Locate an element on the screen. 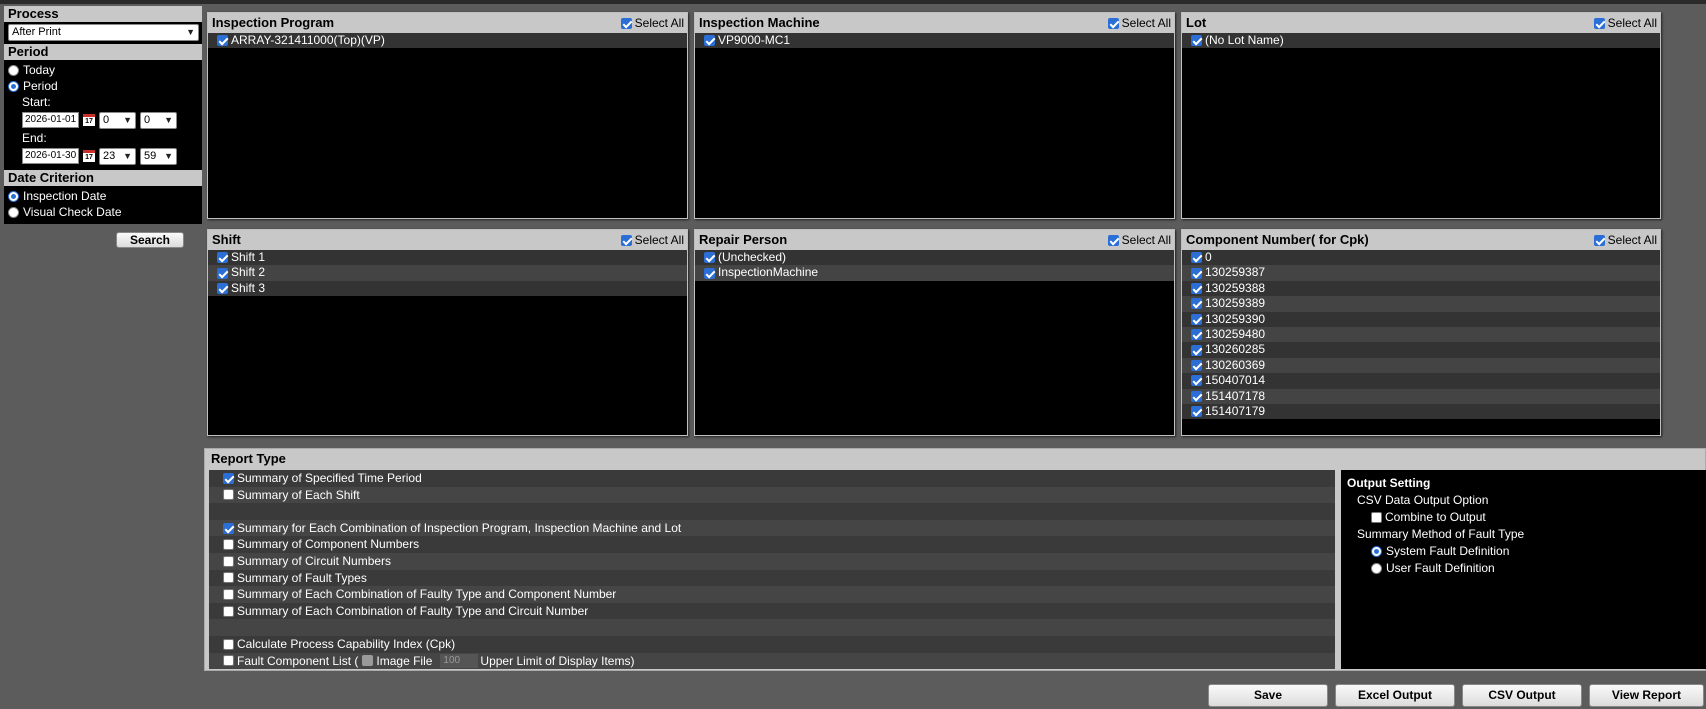 This screenshot has height=709, width=1706. radio-visual-check-date is located at coordinates (13, 212).